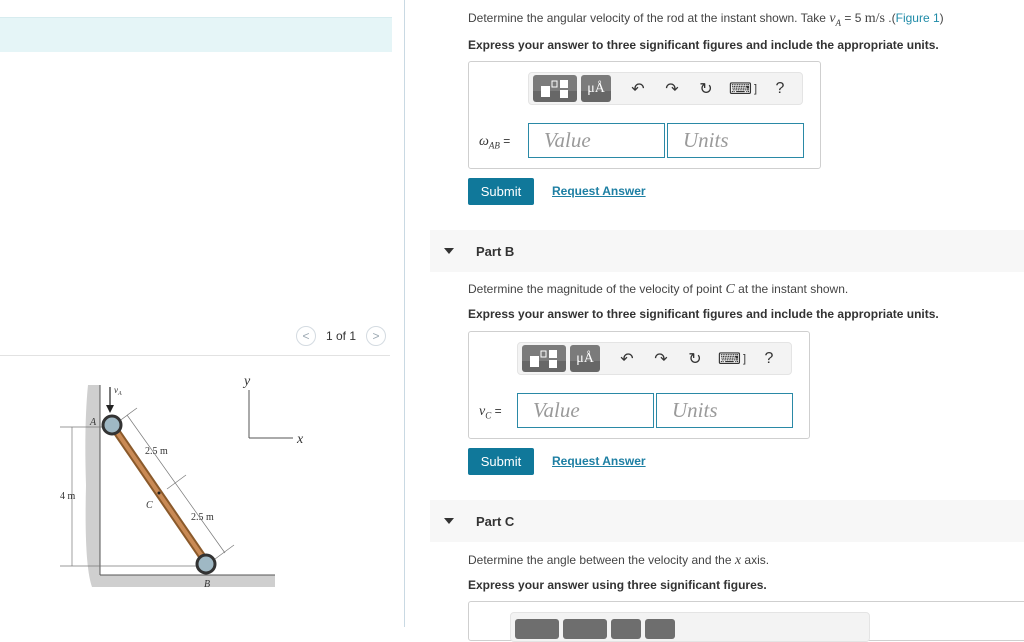 Image resolution: width=1024 pixels, height=642 pixels. I want to click on dim-rod, so click(176, 484).